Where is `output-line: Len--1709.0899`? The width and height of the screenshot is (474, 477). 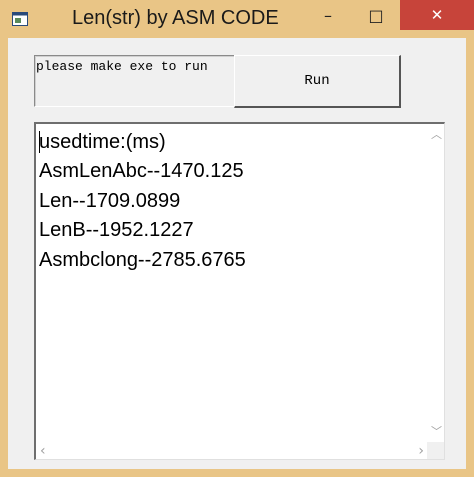
output-line: Len--1709.0899 is located at coordinates (110, 200).